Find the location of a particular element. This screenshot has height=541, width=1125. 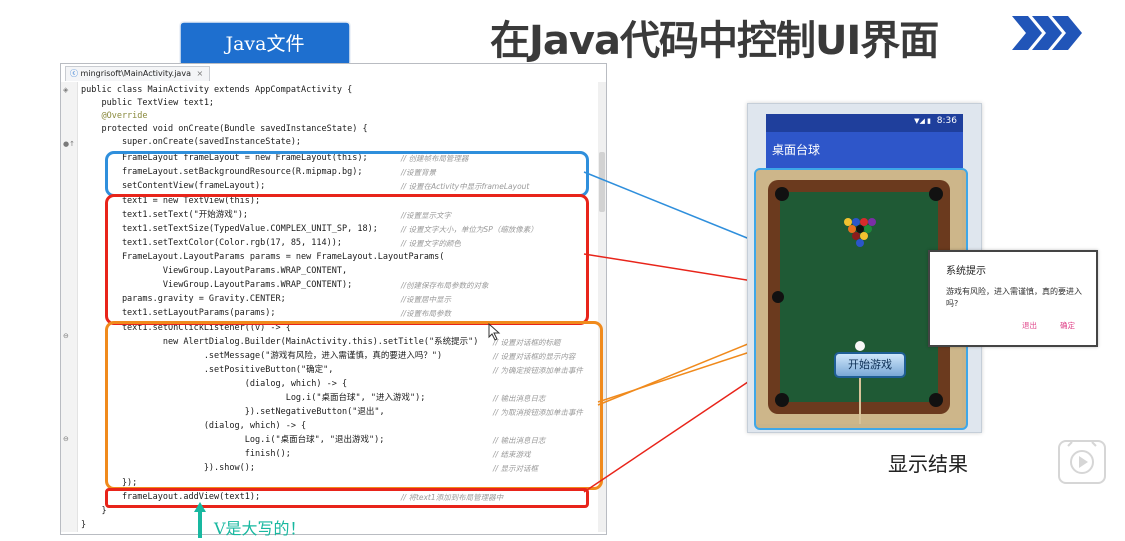

dialog-message: 游戏有风险，进入需谨慎，真的要进入吗? is located at coordinates (1014, 297).